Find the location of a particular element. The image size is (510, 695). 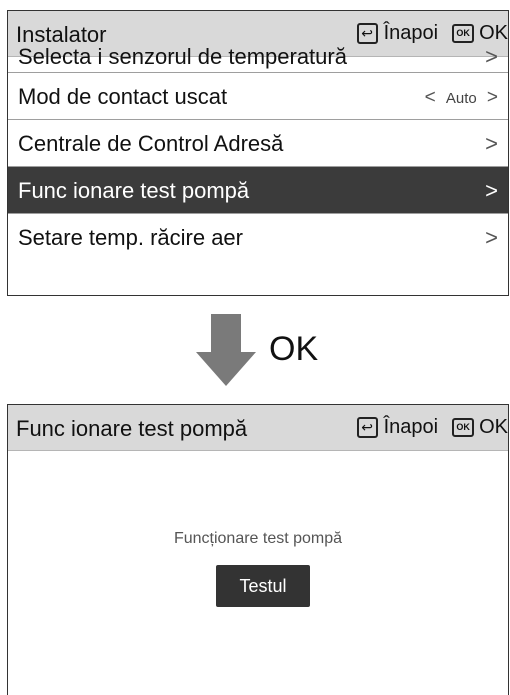

menu-item-label: Centrale de Control Adresă is located at coordinates (151, 143).